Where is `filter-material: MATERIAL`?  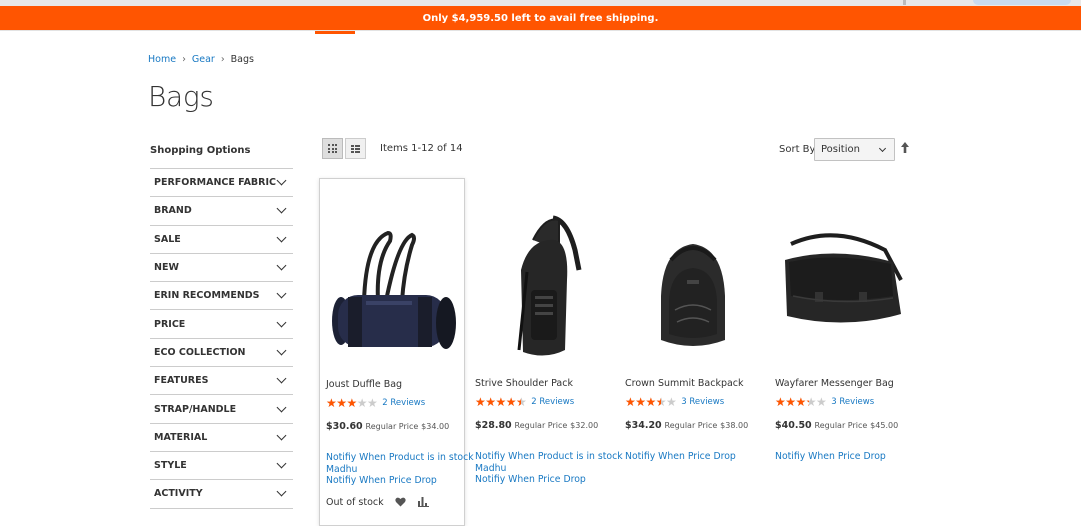
filter-material: MATERIAL is located at coordinates (221, 438).